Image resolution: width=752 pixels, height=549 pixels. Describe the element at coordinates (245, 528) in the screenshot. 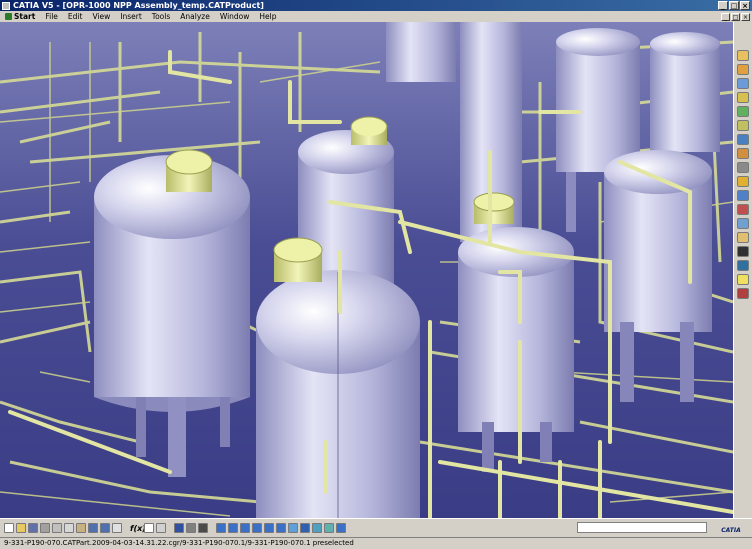

I see `rotate-icon` at that location.